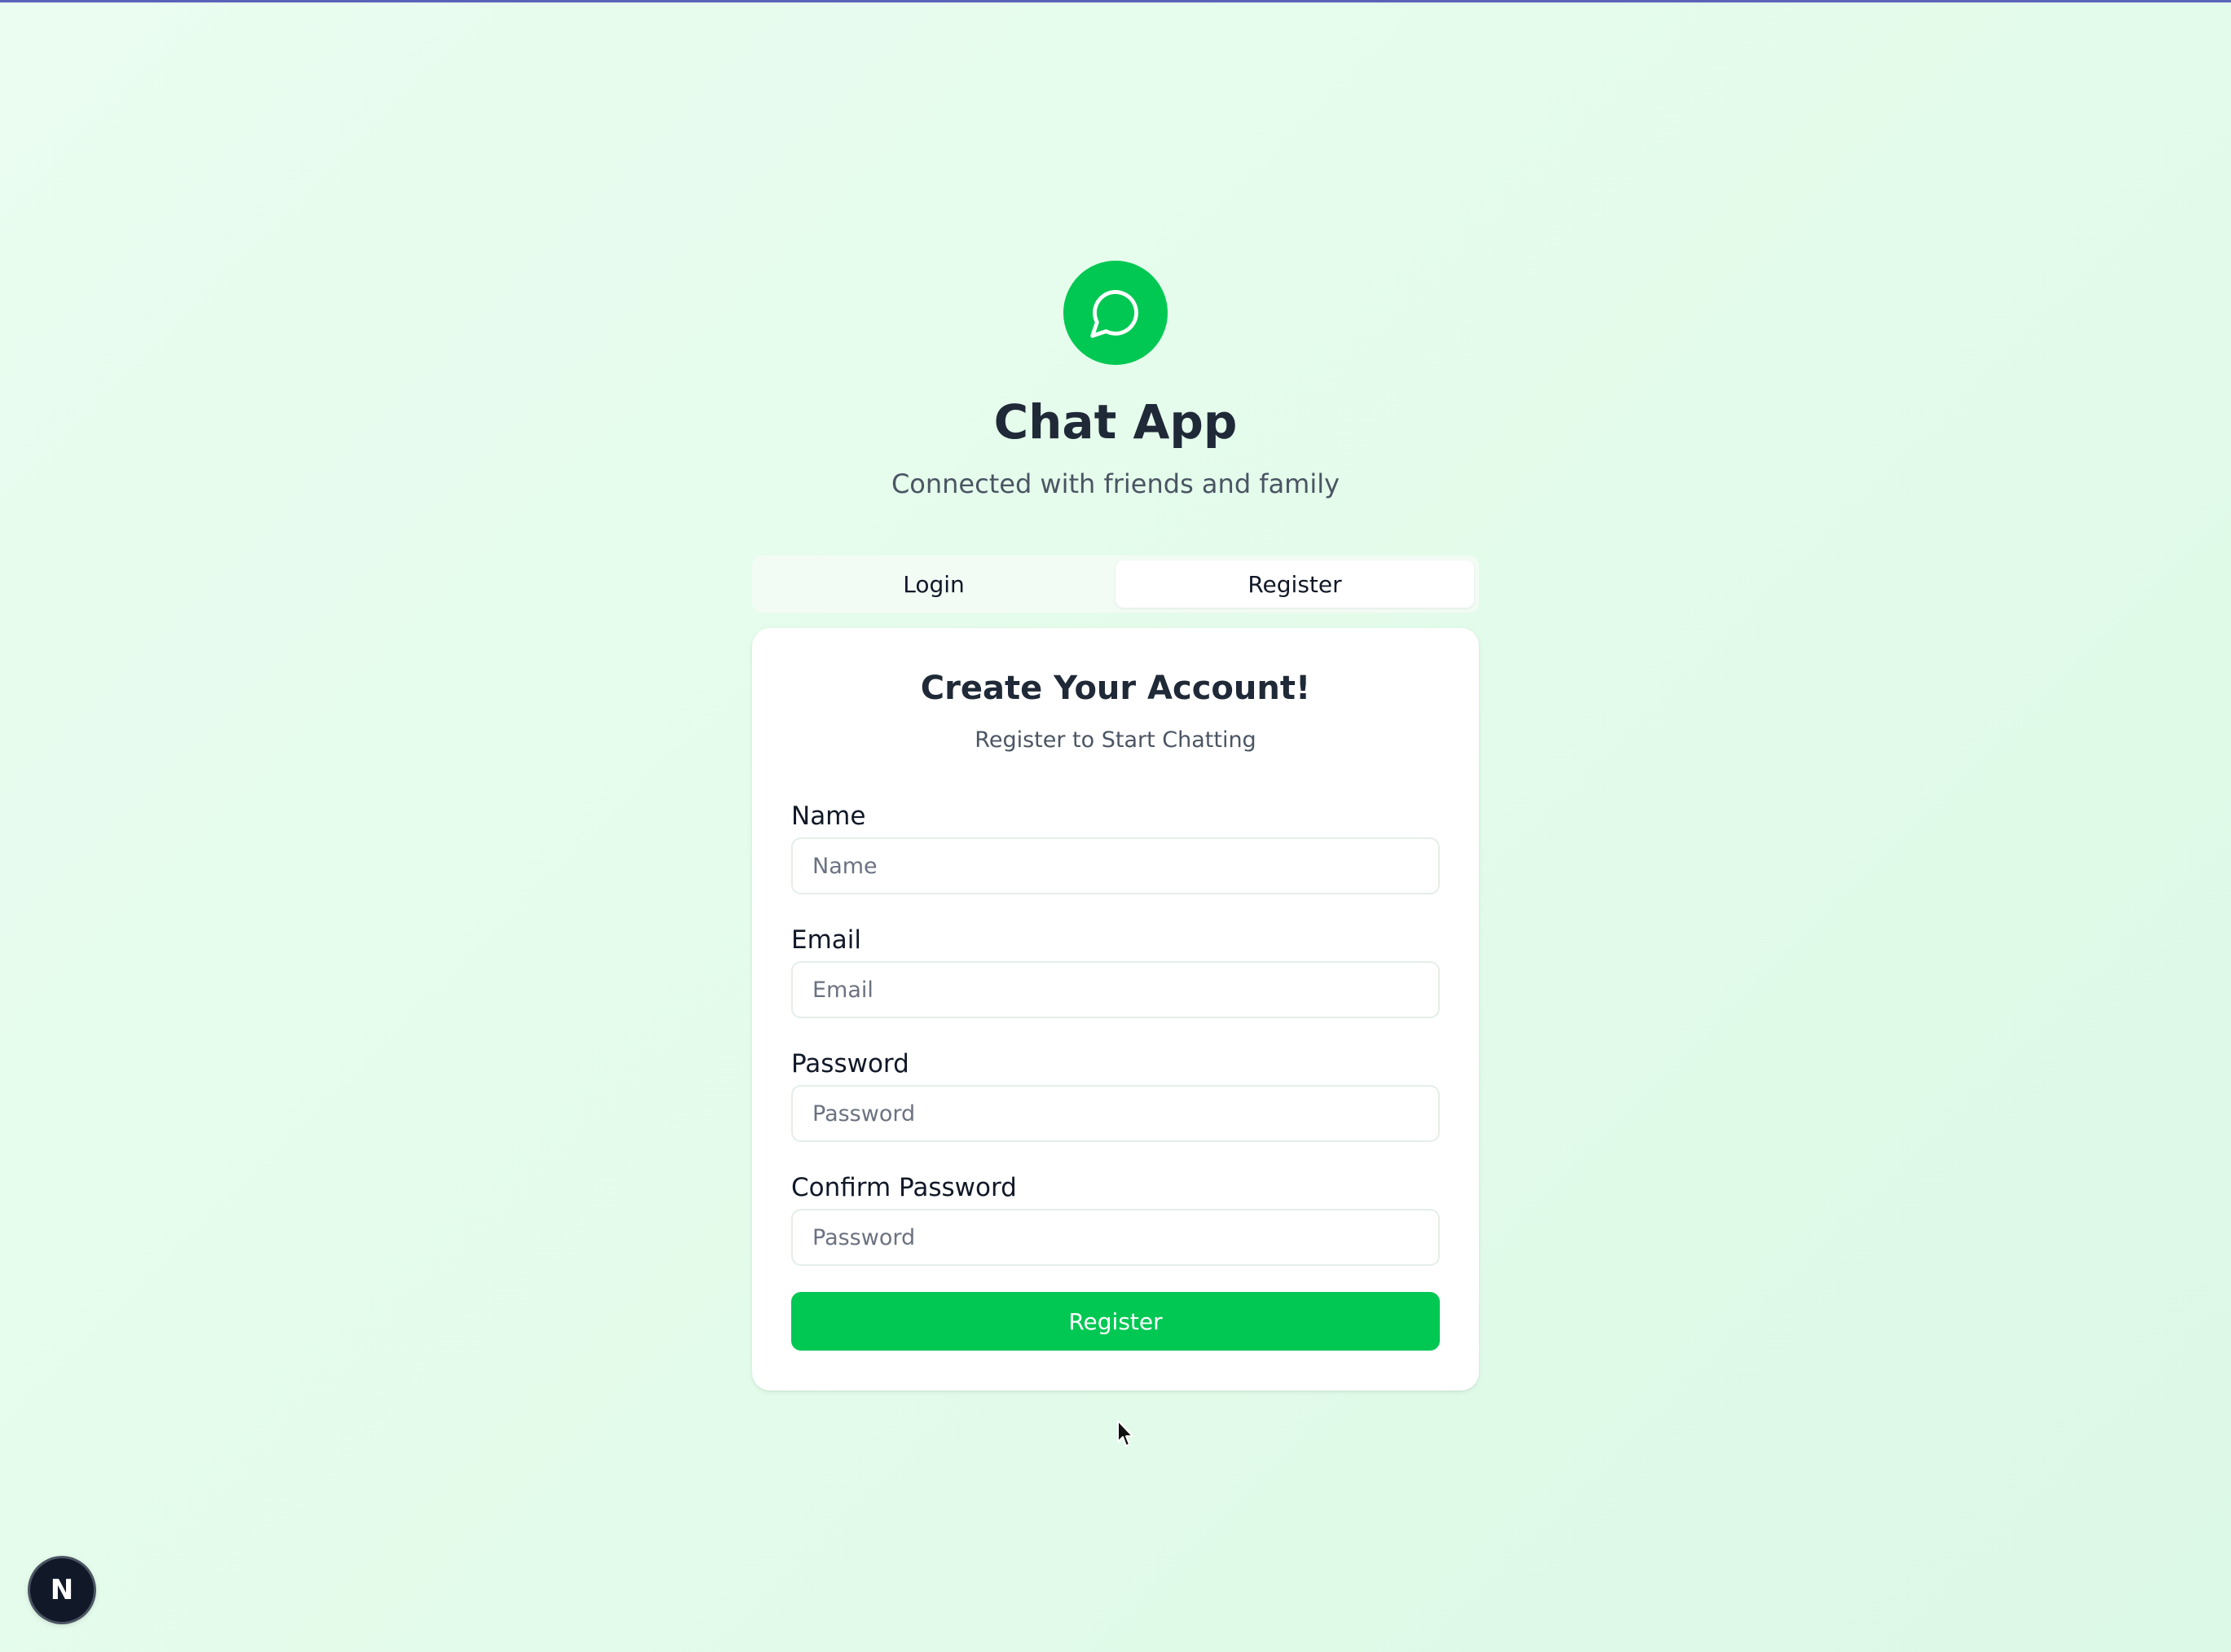 The height and width of the screenshot is (1652, 2231). Describe the element at coordinates (1125, 1433) in the screenshot. I see `mouse-cursor-icon` at that location.